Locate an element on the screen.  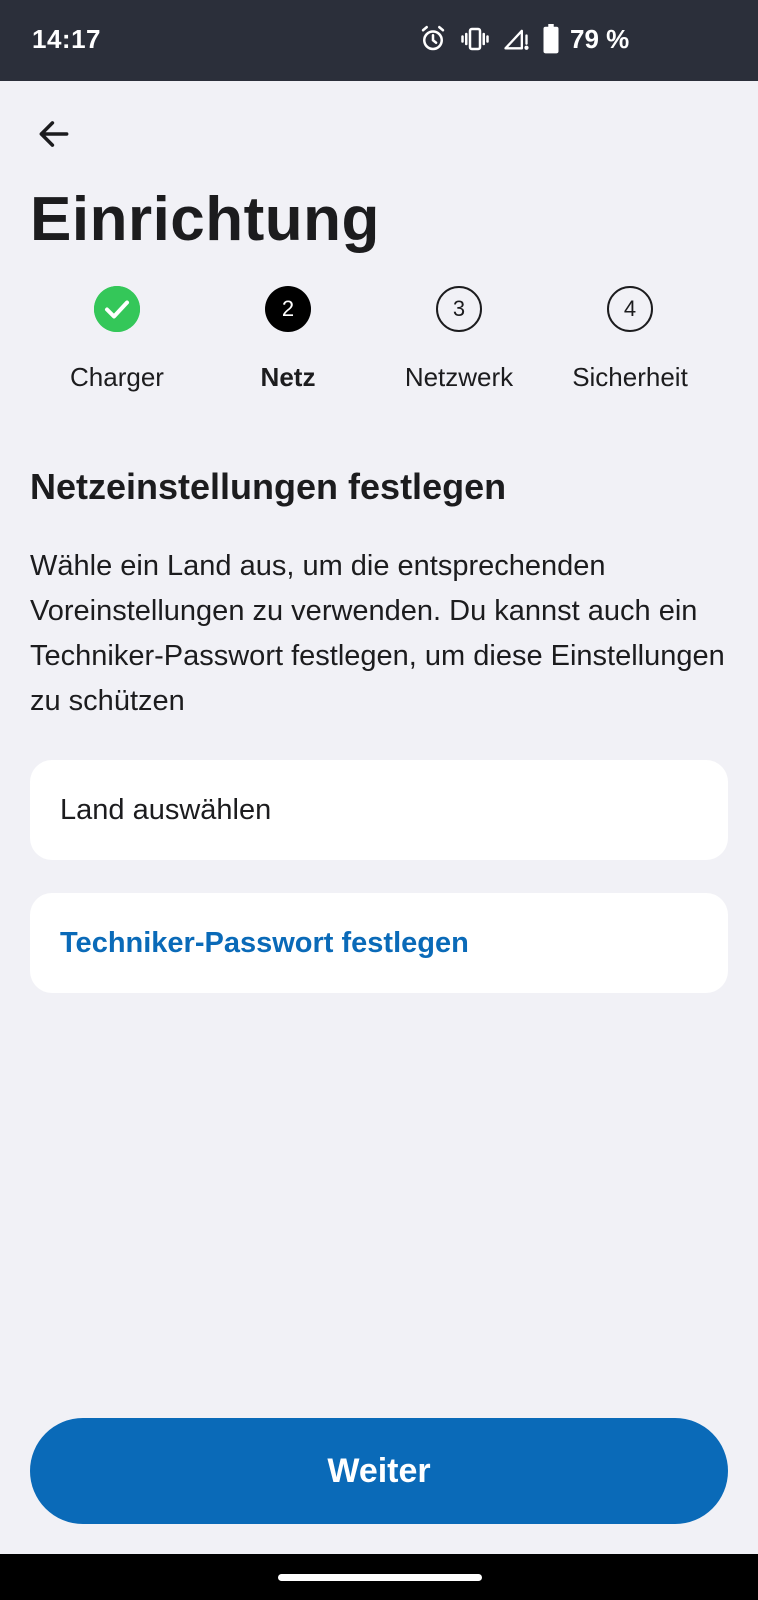
step-label: Netzwerk is located at coordinates (459, 377).